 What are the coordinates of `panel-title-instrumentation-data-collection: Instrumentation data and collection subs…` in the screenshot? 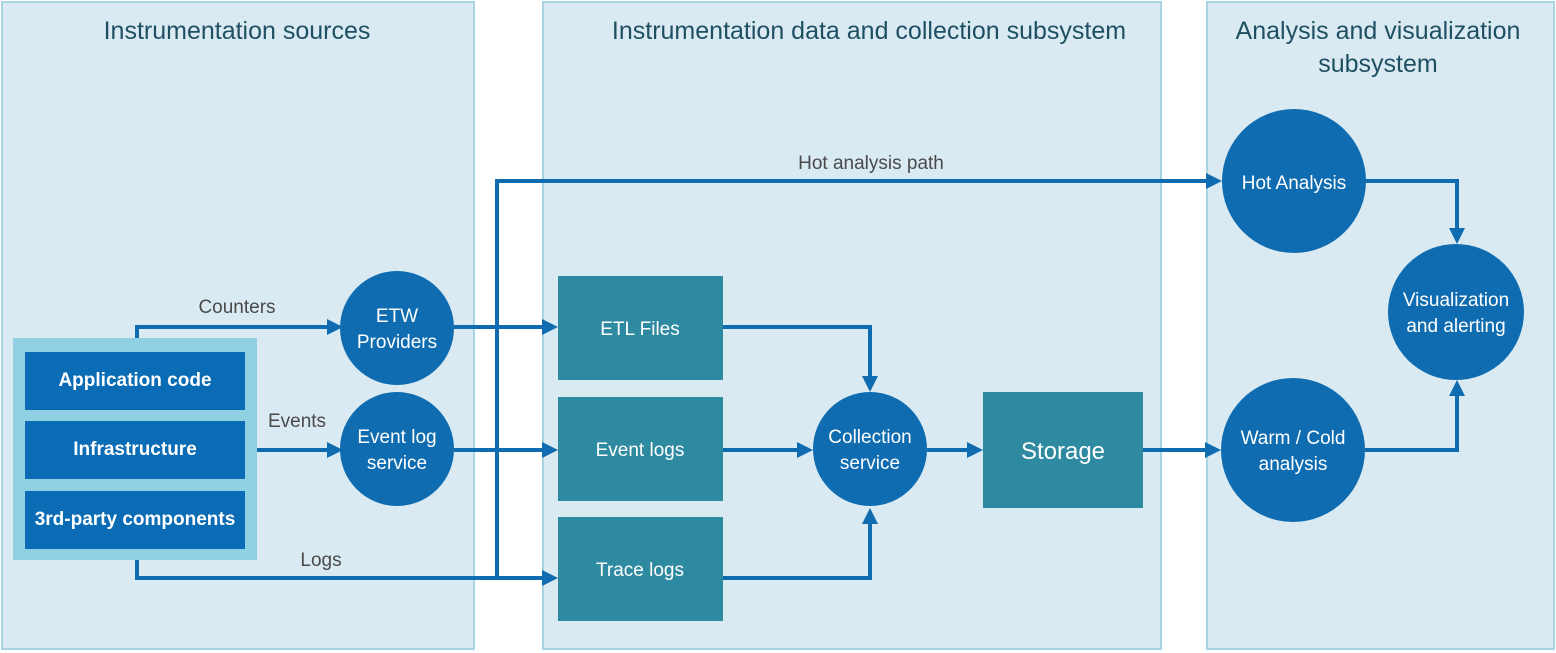 It's located at (869, 31).